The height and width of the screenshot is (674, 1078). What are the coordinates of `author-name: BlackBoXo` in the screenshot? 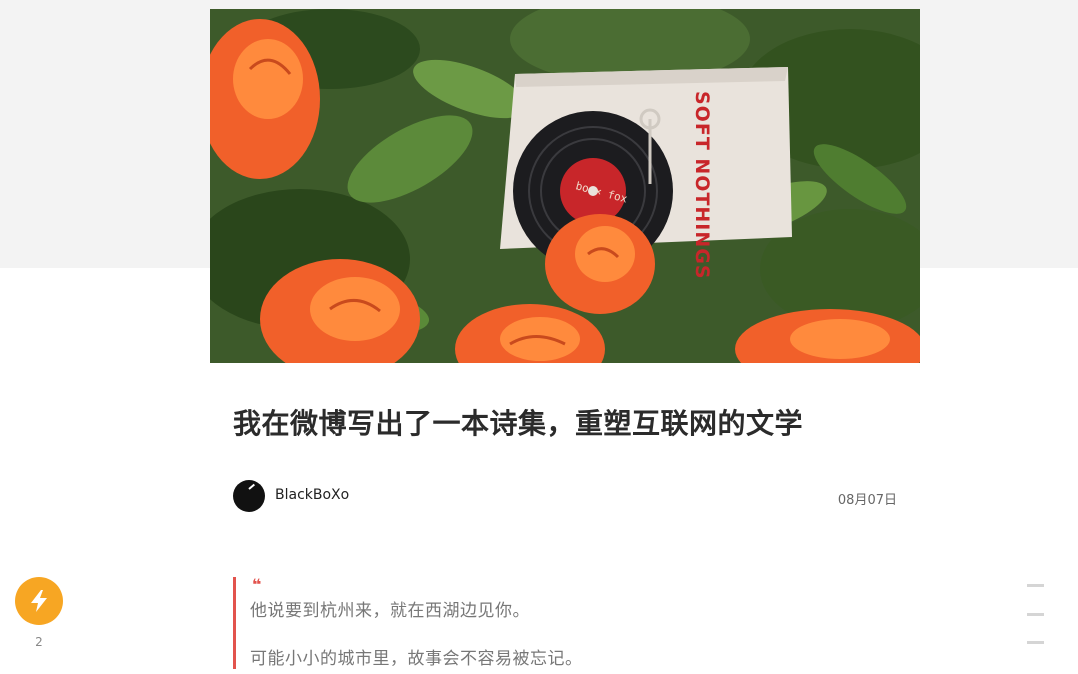 It's located at (312, 495).